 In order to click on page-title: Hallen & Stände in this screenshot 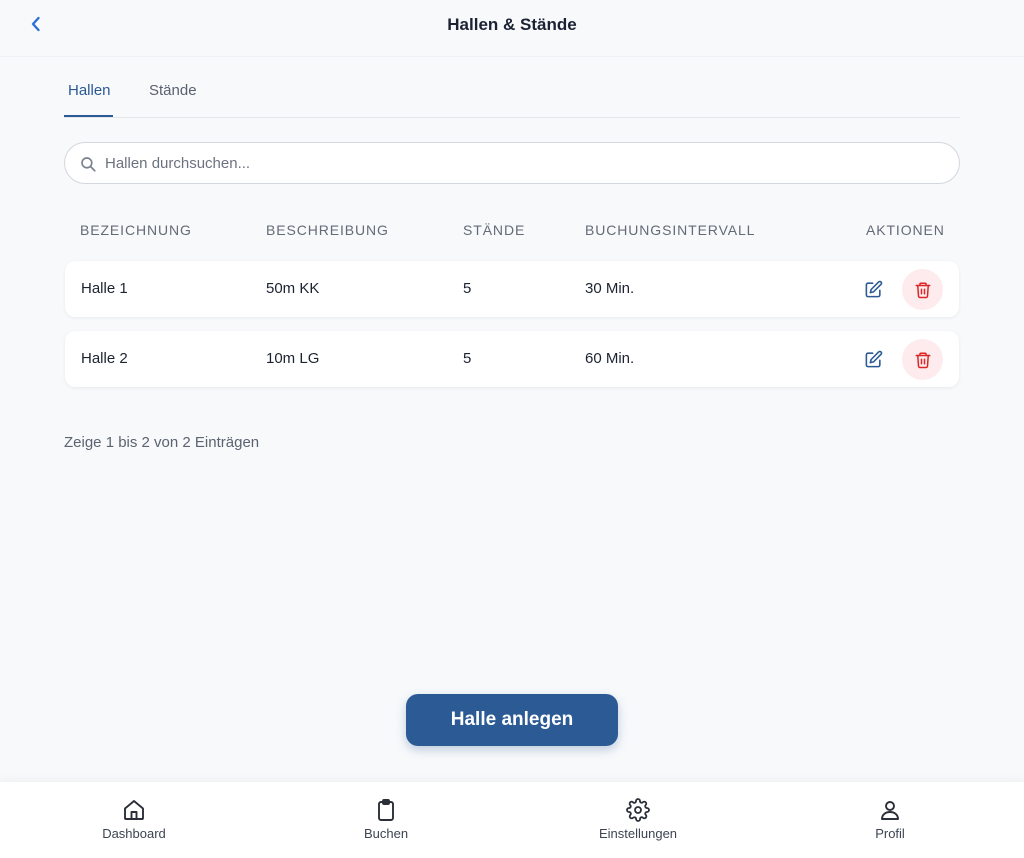, I will do `click(512, 24)`.